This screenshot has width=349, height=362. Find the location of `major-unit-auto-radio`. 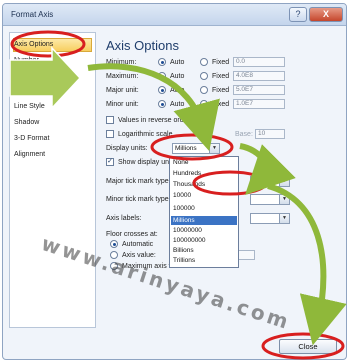

major-unit-auto-radio is located at coordinates (162, 90).